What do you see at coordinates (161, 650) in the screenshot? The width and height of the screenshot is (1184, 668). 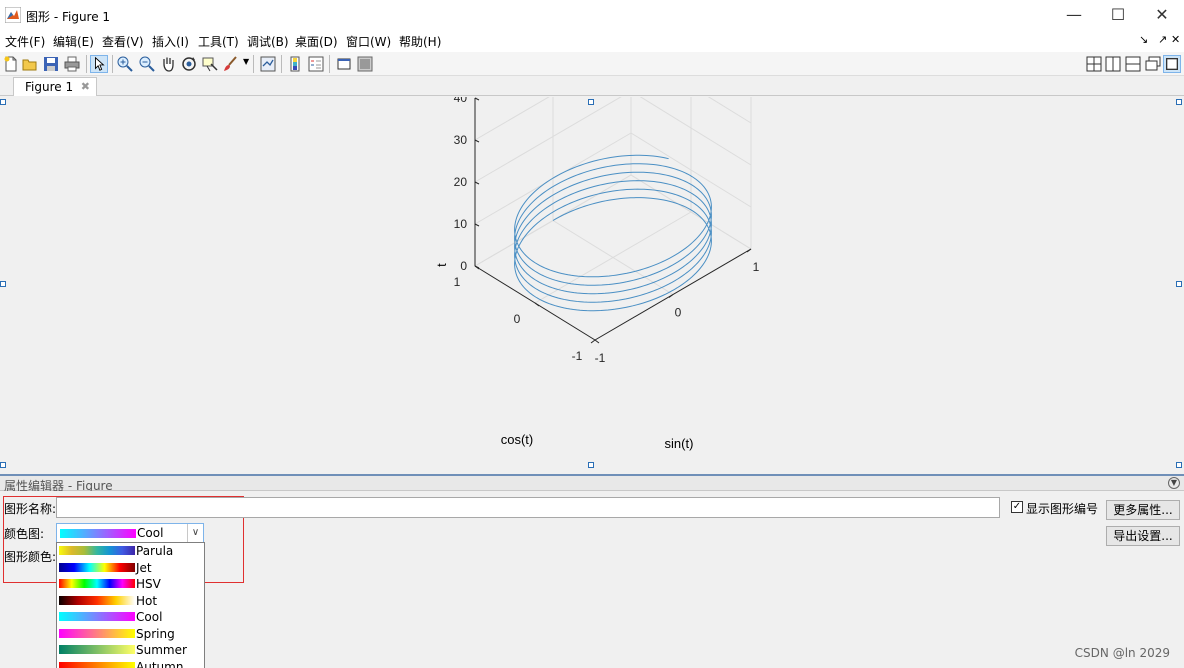 I see `colormap-option-label: Summer` at bounding box center [161, 650].